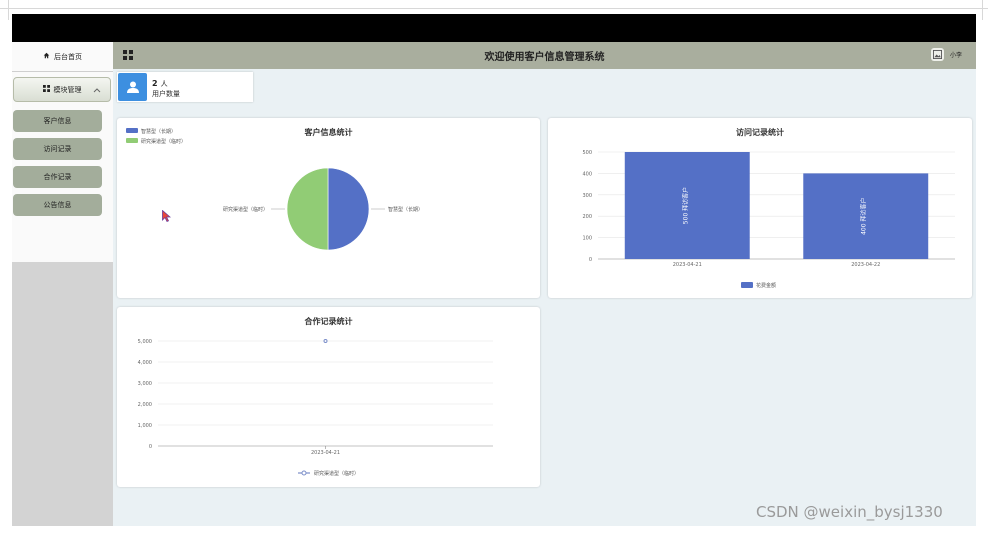  I want to click on y-tick-label: 200, so click(587, 217).